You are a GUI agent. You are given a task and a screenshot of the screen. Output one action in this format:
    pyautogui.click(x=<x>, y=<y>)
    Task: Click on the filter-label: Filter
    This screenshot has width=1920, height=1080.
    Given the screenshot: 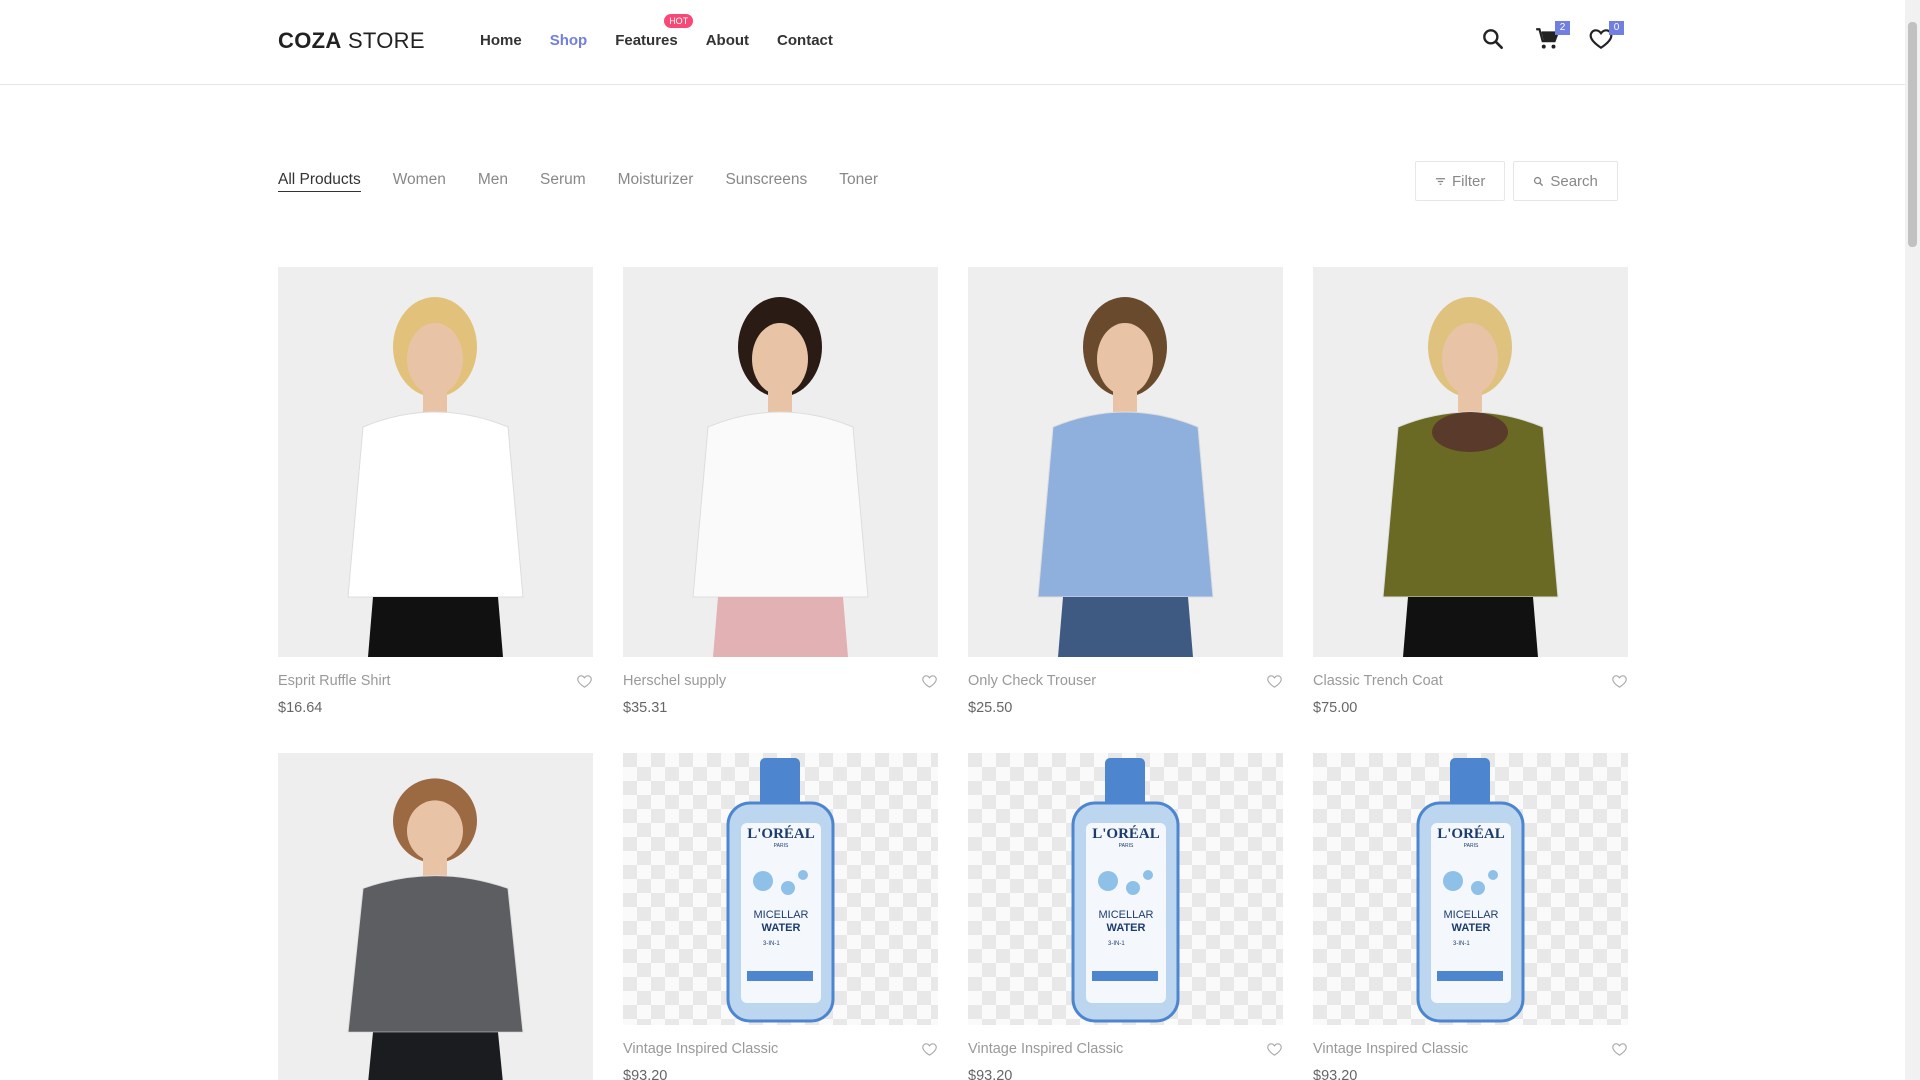 What is the action you would take?
    pyautogui.click(x=1469, y=181)
    